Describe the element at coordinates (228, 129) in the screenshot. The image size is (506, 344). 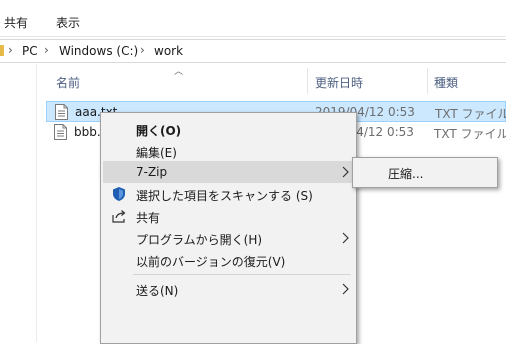
I see `menu-item-open: 開く(O)` at that location.